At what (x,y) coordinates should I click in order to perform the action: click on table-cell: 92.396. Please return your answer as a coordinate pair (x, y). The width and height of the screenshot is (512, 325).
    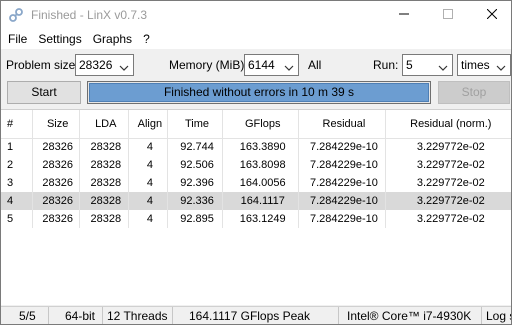
    Looking at the image, I should click on (195, 183).